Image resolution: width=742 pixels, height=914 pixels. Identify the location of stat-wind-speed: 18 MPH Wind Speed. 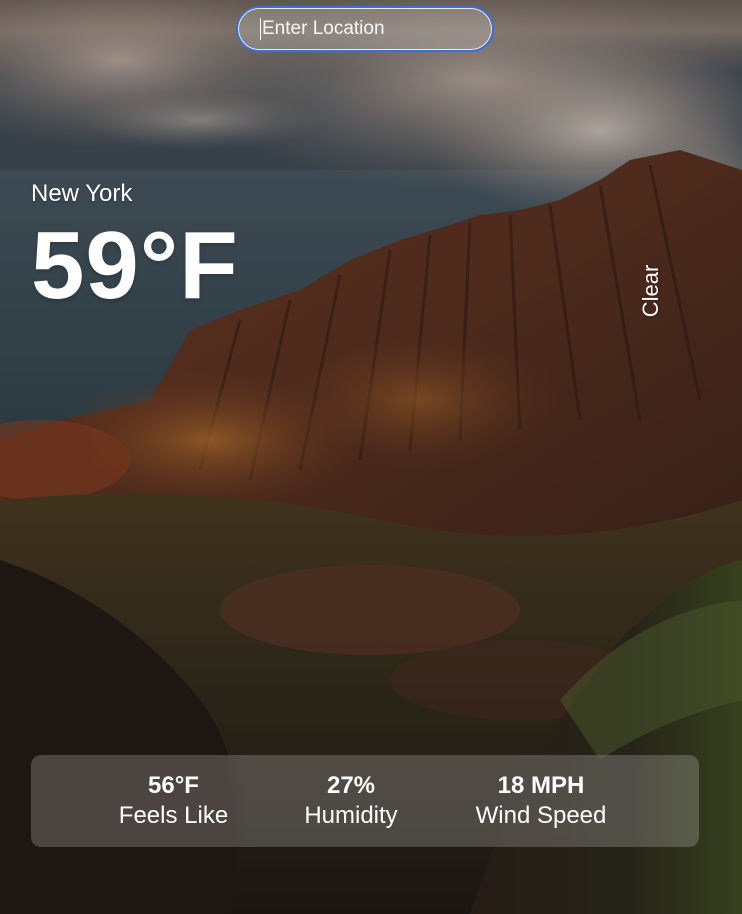
(541, 801).